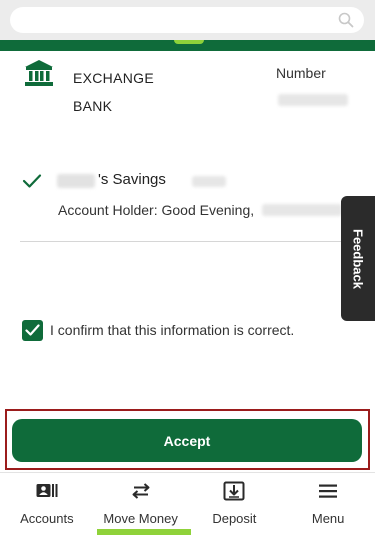 This screenshot has height=535, width=375. I want to click on bank-name: EXCHANGE BANK, so click(113, 92).